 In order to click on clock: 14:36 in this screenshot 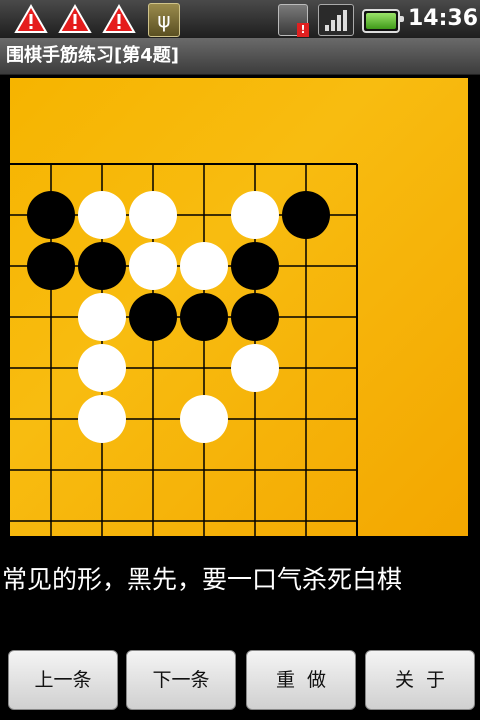, I will do `click(443, 18)`.